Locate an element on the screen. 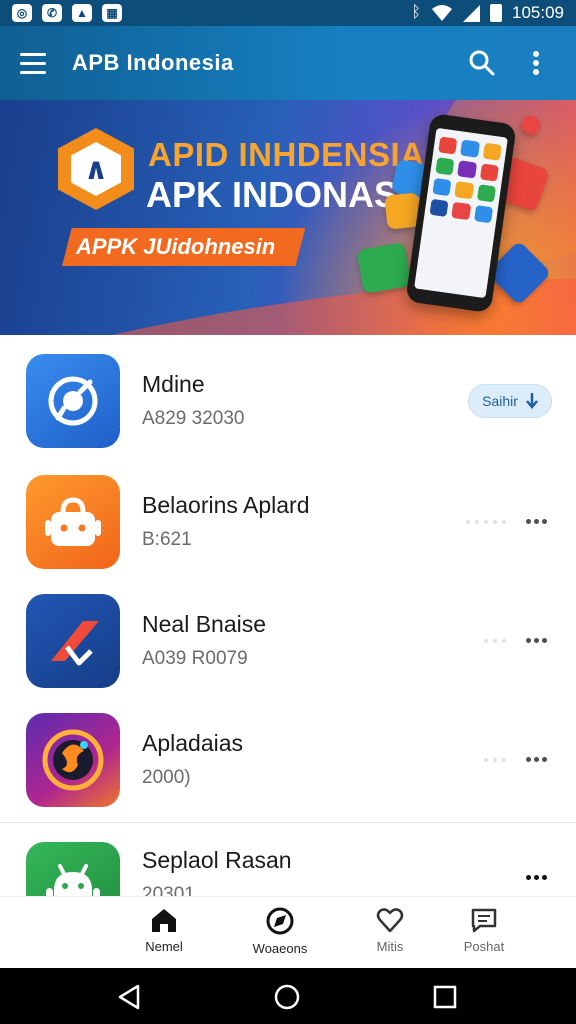  arrow-logo-glyph is located at coordinates (75, 642).